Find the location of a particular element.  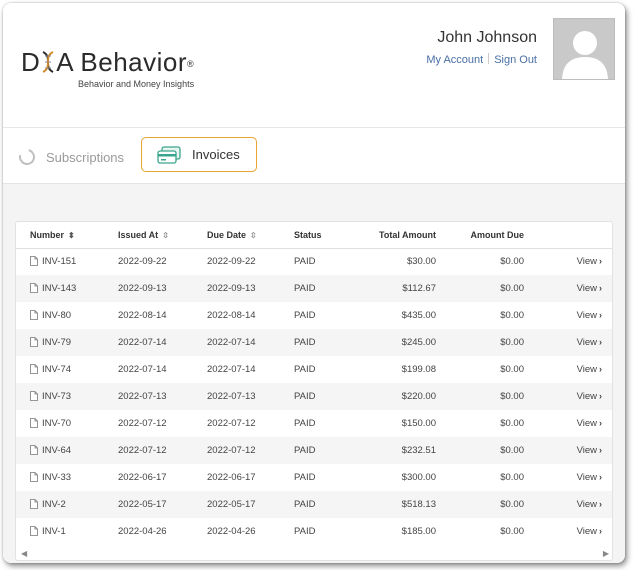

invoice-number: INV-2 is located at coordinates (54, 504).